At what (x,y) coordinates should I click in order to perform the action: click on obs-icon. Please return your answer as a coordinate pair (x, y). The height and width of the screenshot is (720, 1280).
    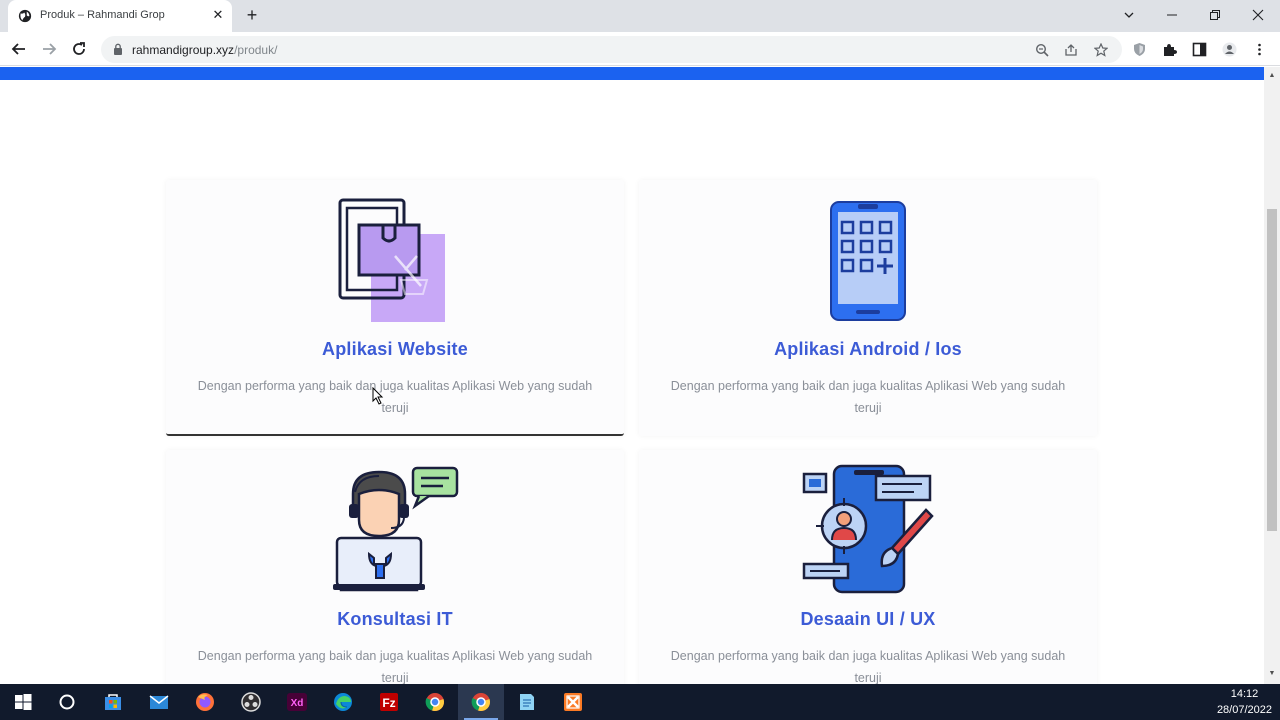
    Looking at the image, I should click on (251, 702).